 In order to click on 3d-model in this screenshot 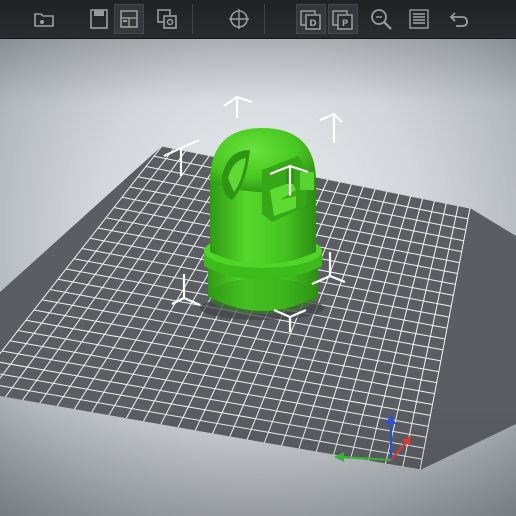, I will do `click(263, 221)`.